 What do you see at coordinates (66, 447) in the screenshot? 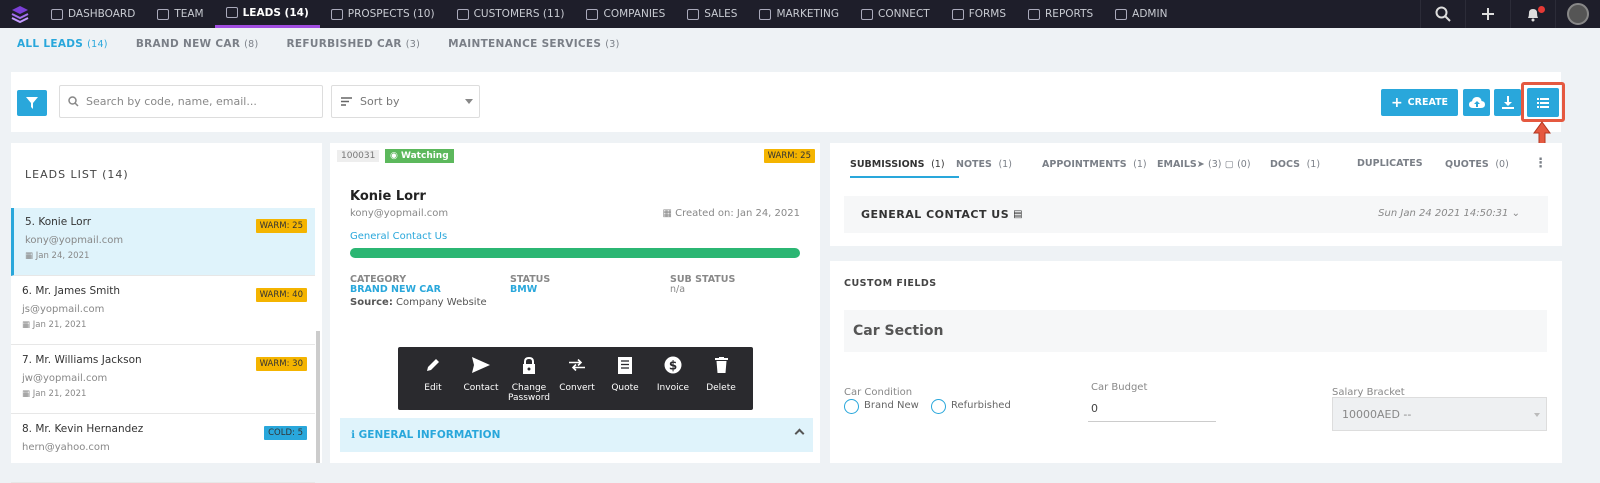
I see `lead-email: hern@yahoo.com` at bounding box center [66, 447].